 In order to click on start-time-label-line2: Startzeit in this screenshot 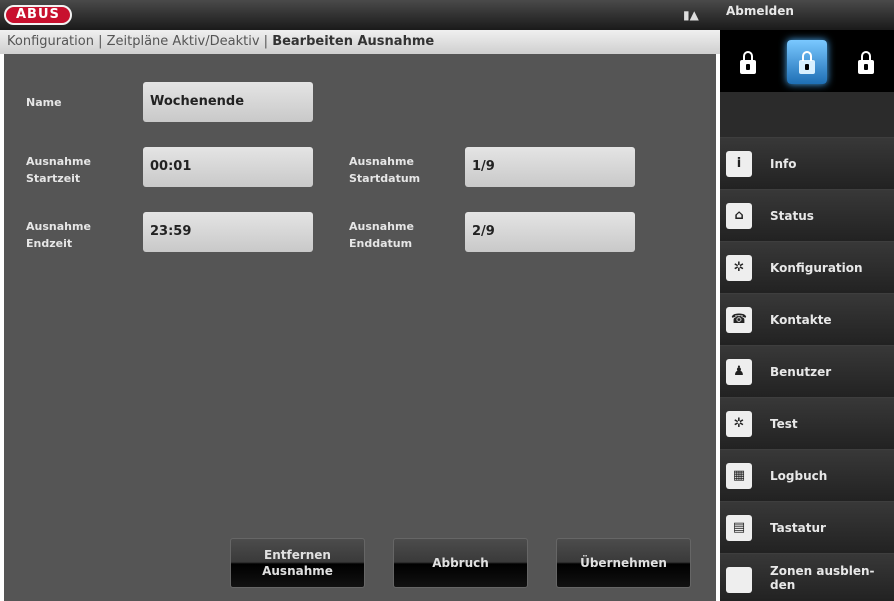, I will do `click(53, 178)`.